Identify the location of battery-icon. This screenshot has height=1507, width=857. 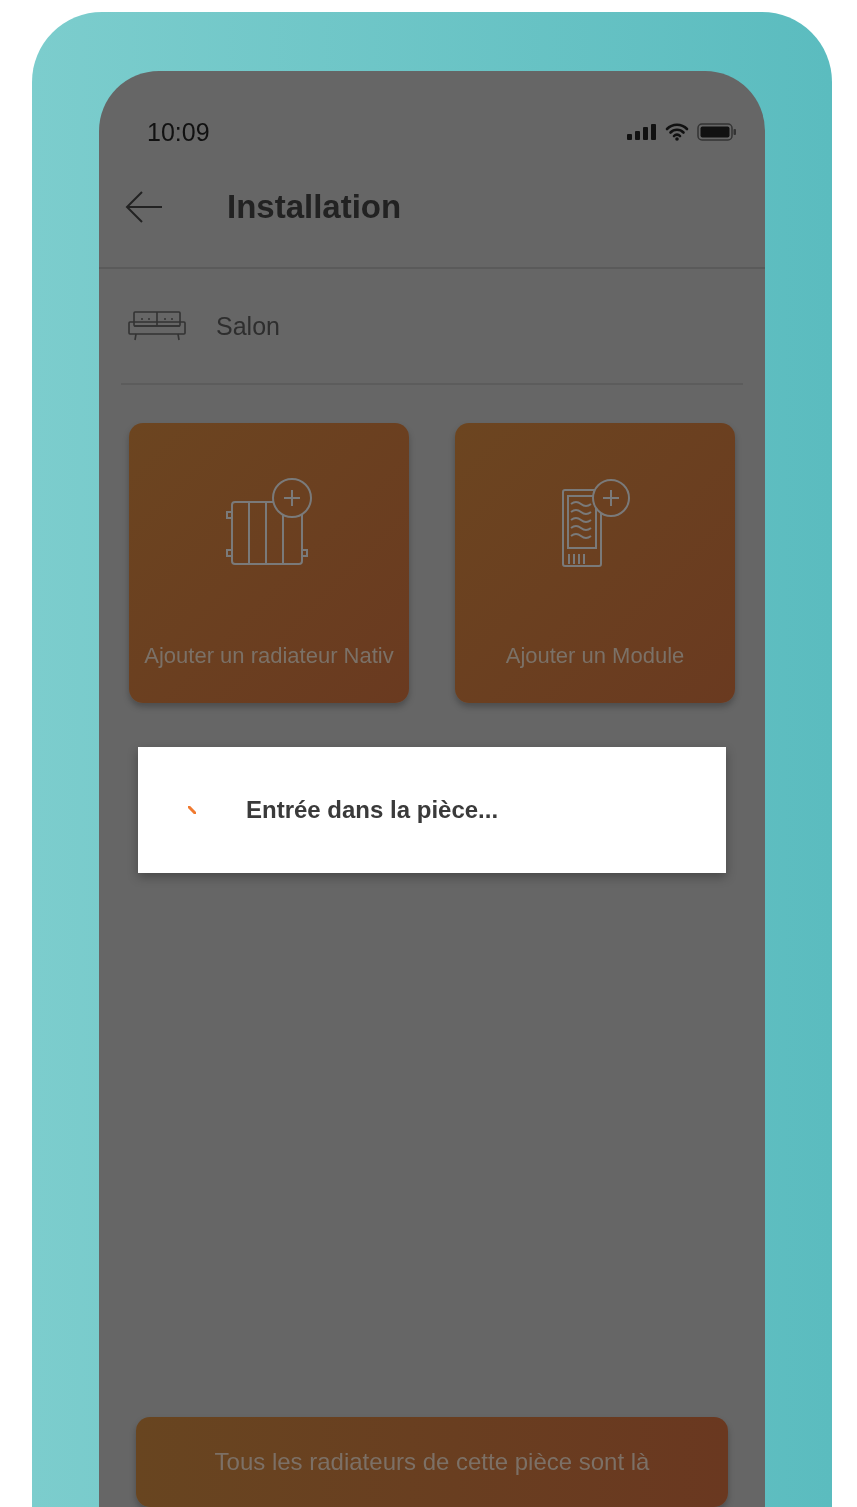
(717, 132).